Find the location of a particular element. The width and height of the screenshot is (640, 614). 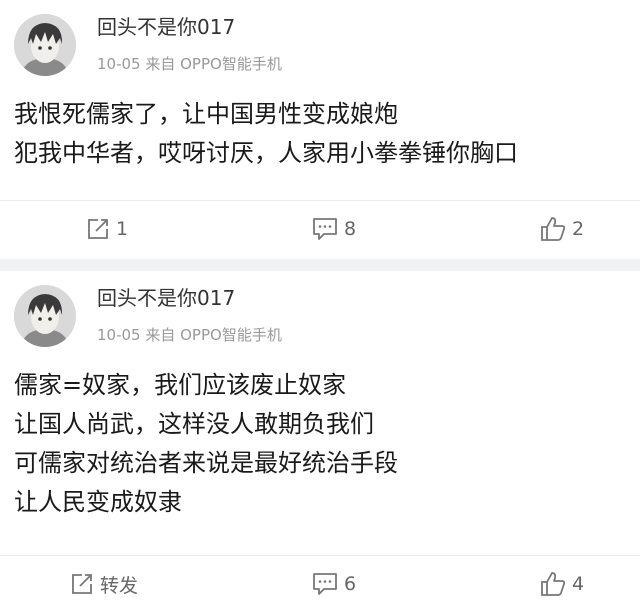

like-button: 2 is located at coordinates (562, 229).